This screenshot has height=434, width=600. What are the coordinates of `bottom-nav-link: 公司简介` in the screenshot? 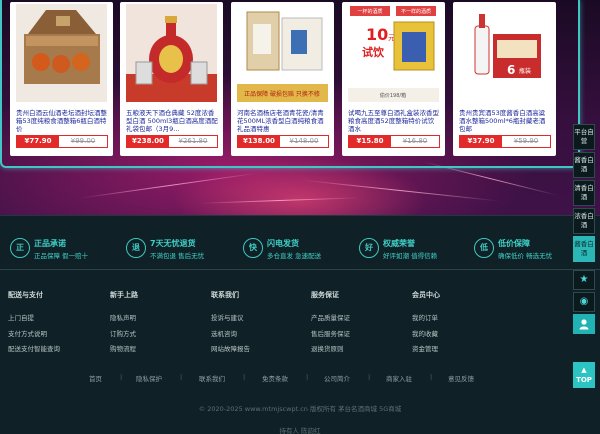 It's located at (337, 378).